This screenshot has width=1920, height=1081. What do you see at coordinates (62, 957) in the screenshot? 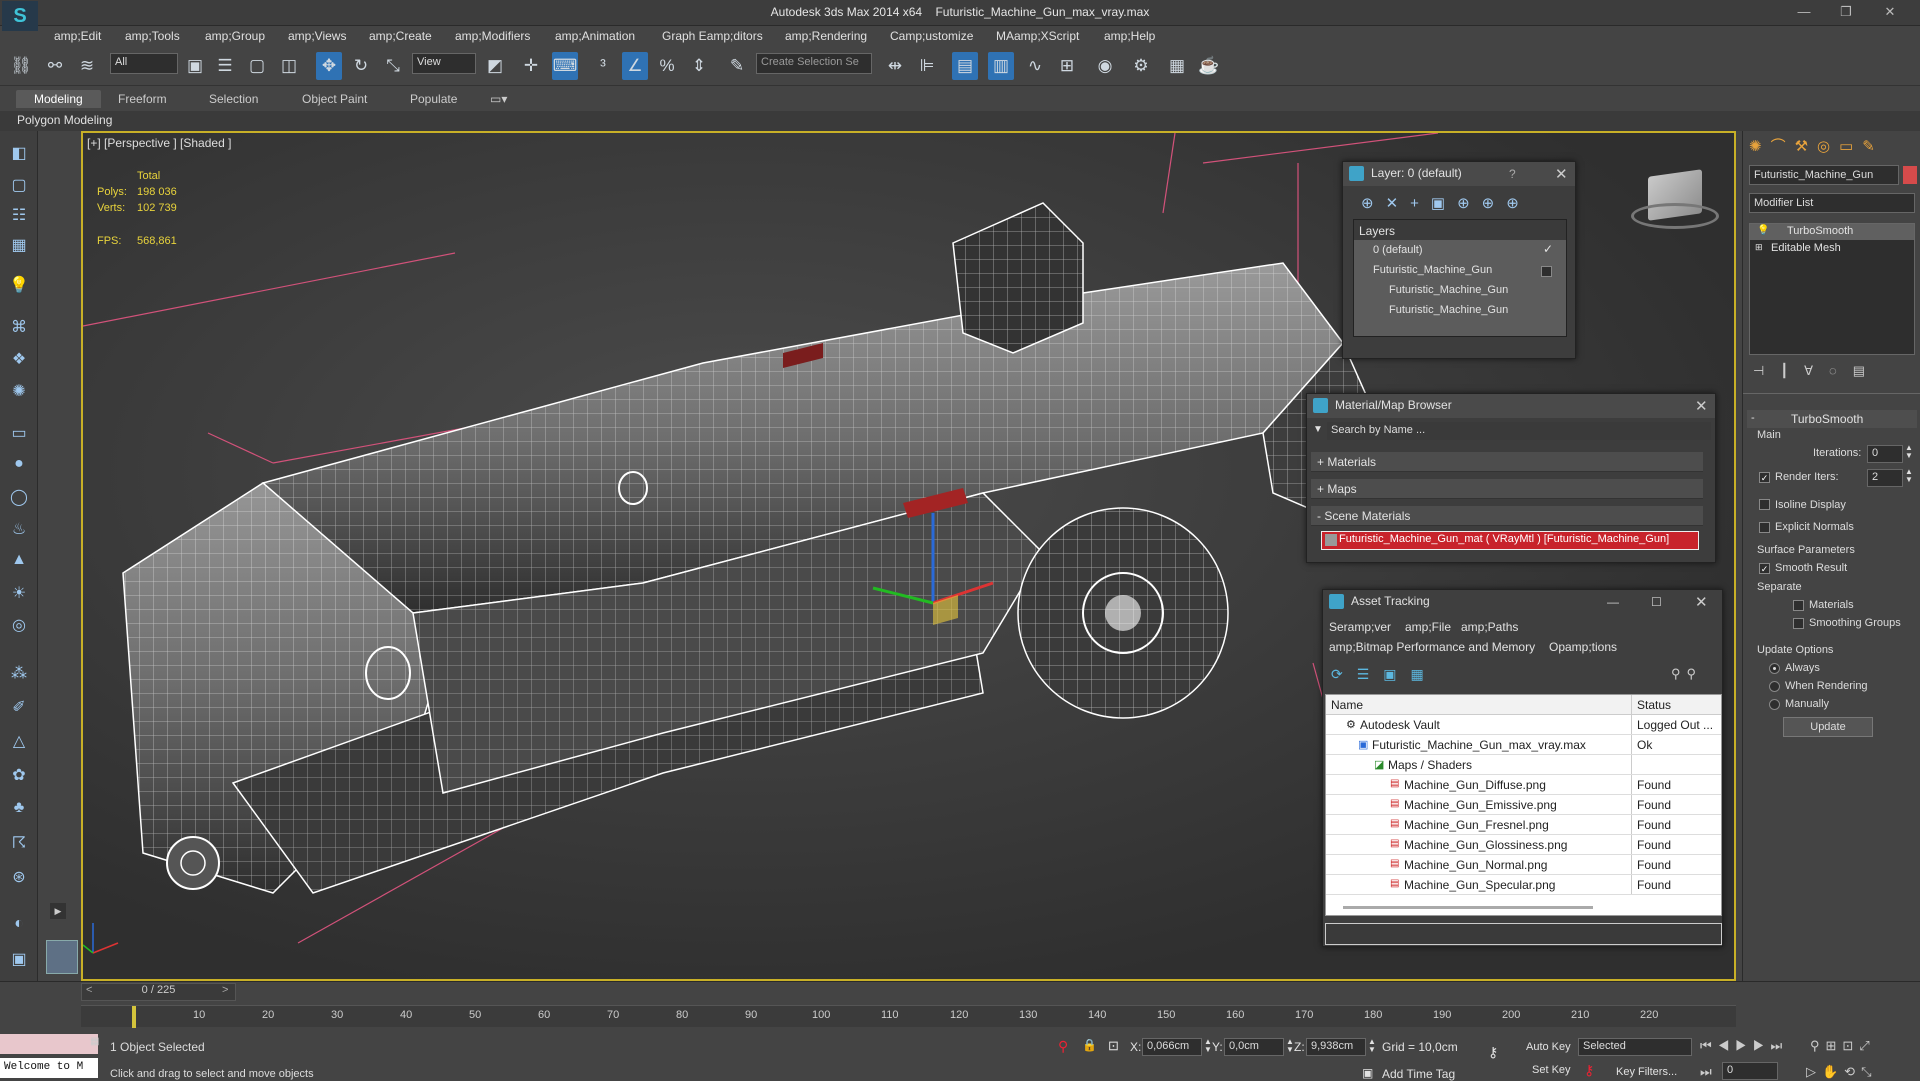
I see `viewport-layout-single-icon` at bounding box center [62, 957].